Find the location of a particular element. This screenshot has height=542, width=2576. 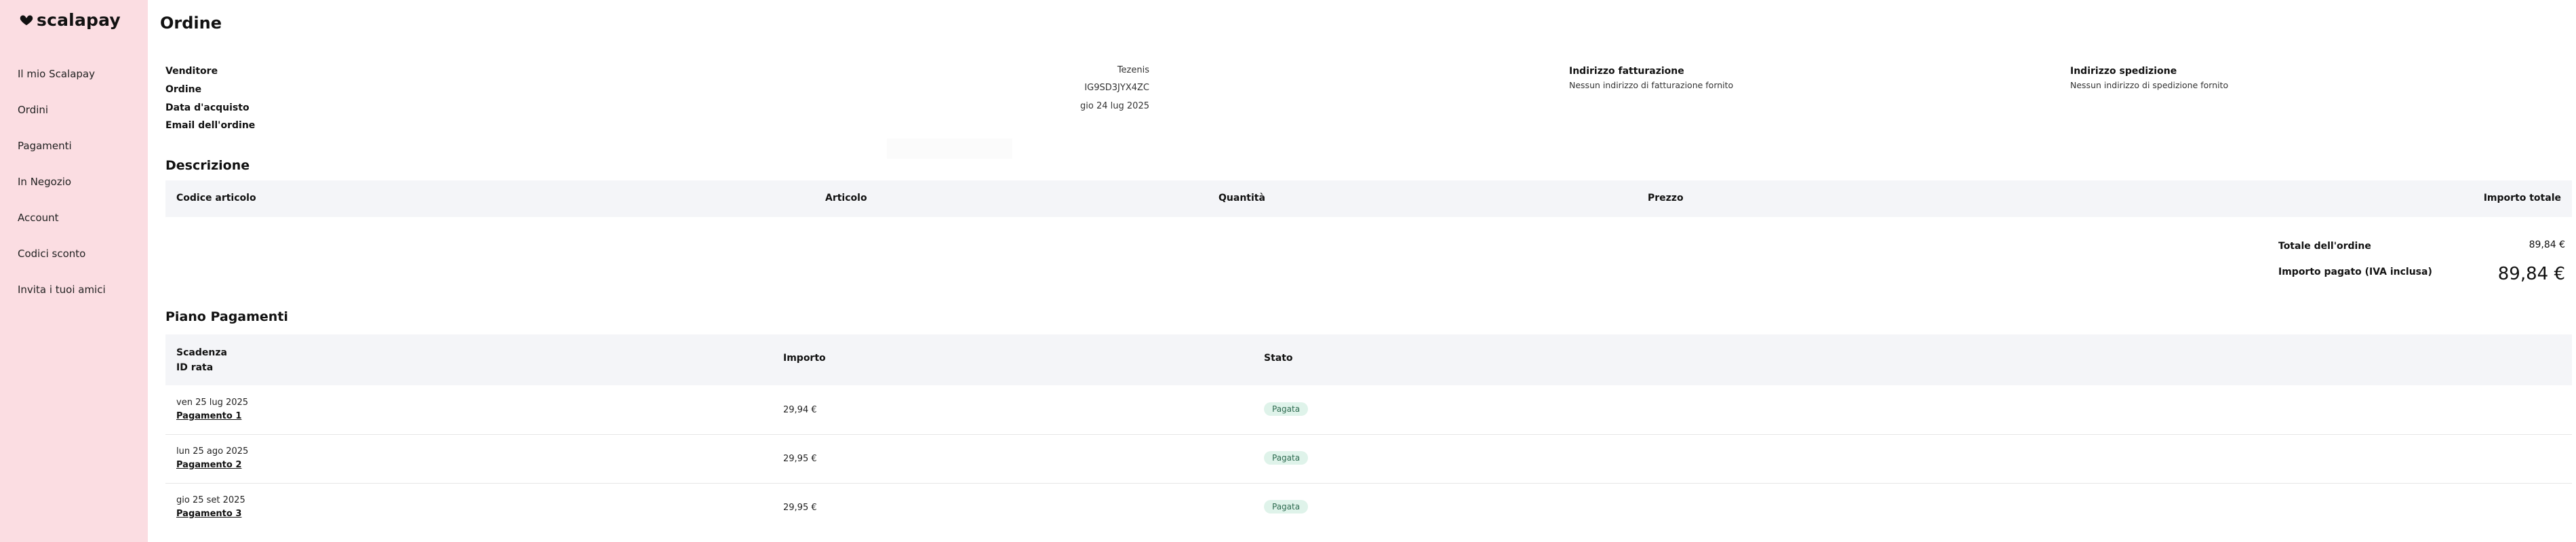

col-due: Scadenza is located at coordinates (201, 352).